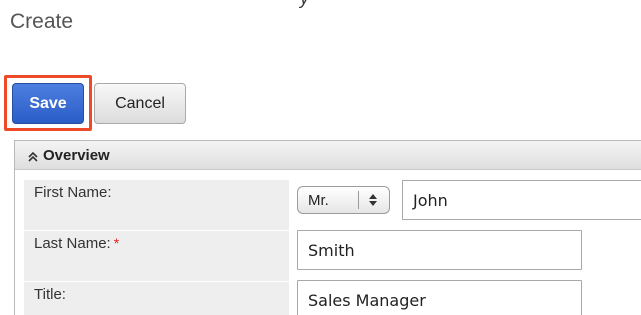  I want to click on last-name-label: Last Name: *, so click(156, 256).